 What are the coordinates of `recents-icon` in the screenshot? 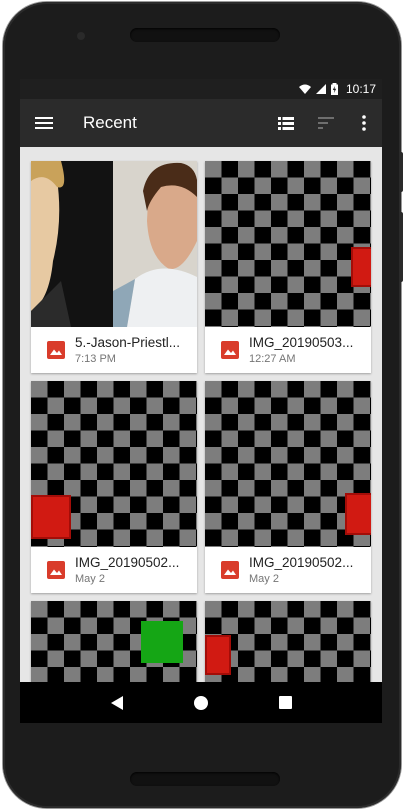 It's located at (285, 702).